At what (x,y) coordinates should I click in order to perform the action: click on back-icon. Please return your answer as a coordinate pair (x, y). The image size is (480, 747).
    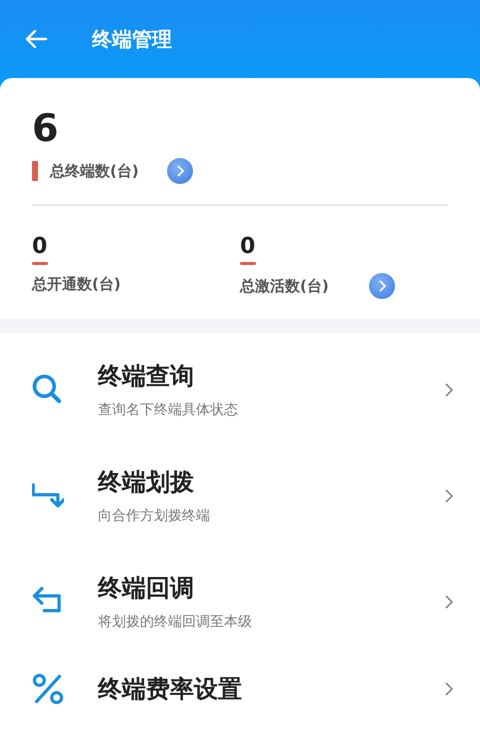
    Looking at the image, I should click on (36, 39).